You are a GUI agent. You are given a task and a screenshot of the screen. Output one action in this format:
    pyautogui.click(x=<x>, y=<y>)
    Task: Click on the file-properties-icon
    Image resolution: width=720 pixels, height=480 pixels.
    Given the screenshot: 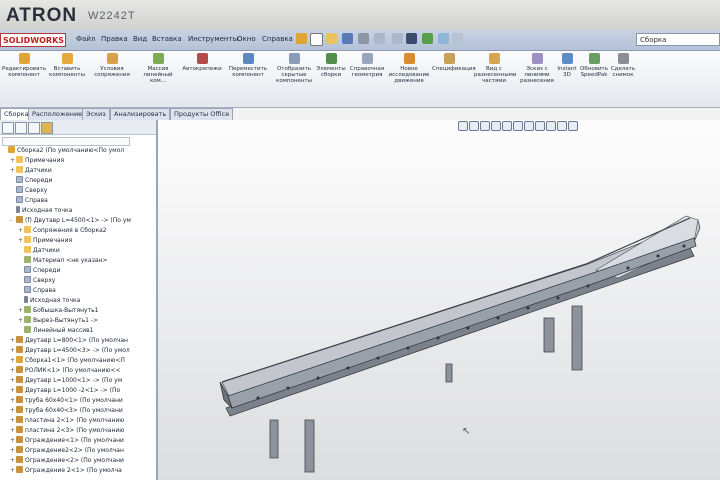 What is the action you would take?
    pyautogui.click(x=427, y=38)
    